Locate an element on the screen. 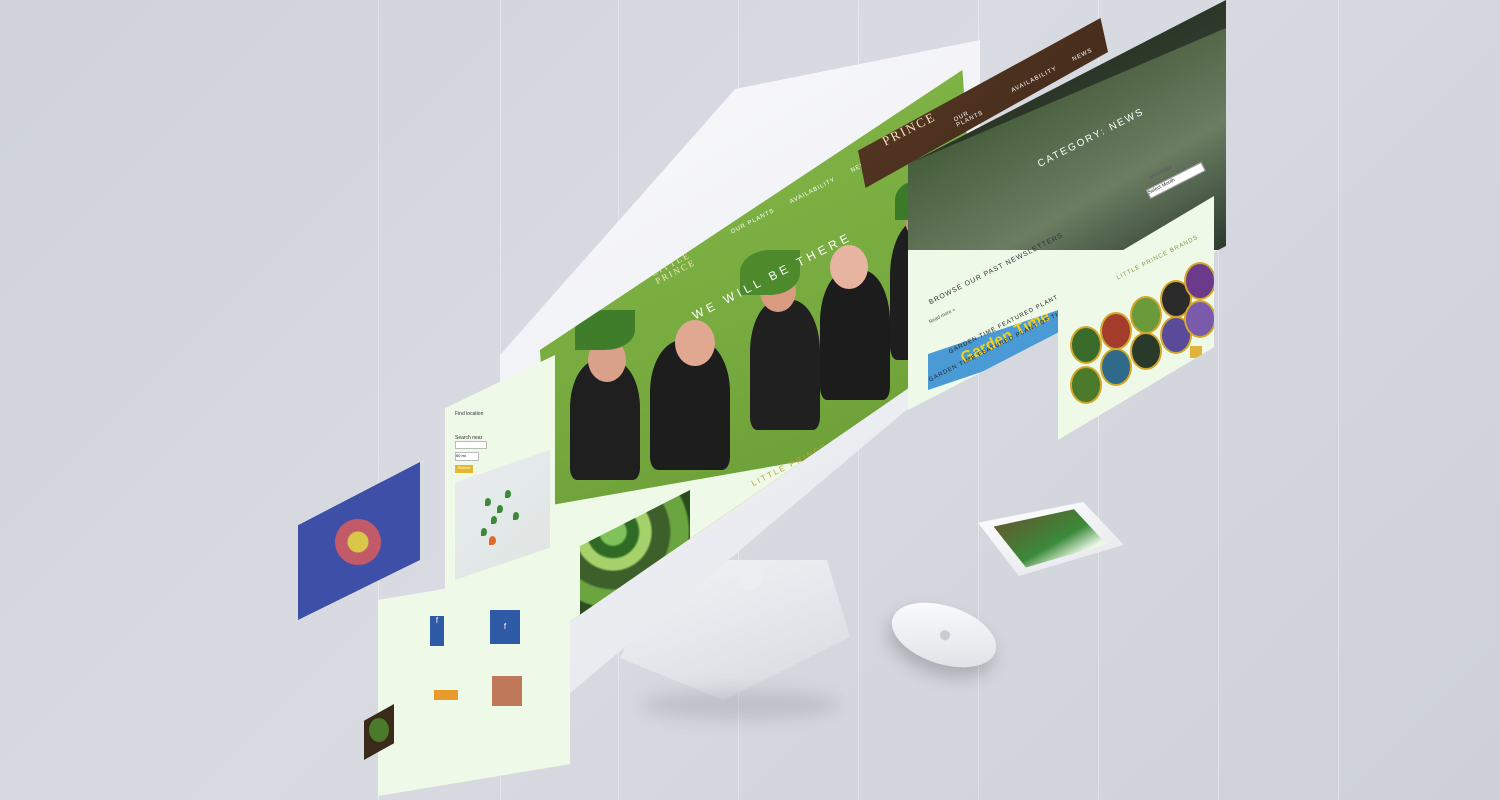  iphone is located at coordinates (1051, 539).